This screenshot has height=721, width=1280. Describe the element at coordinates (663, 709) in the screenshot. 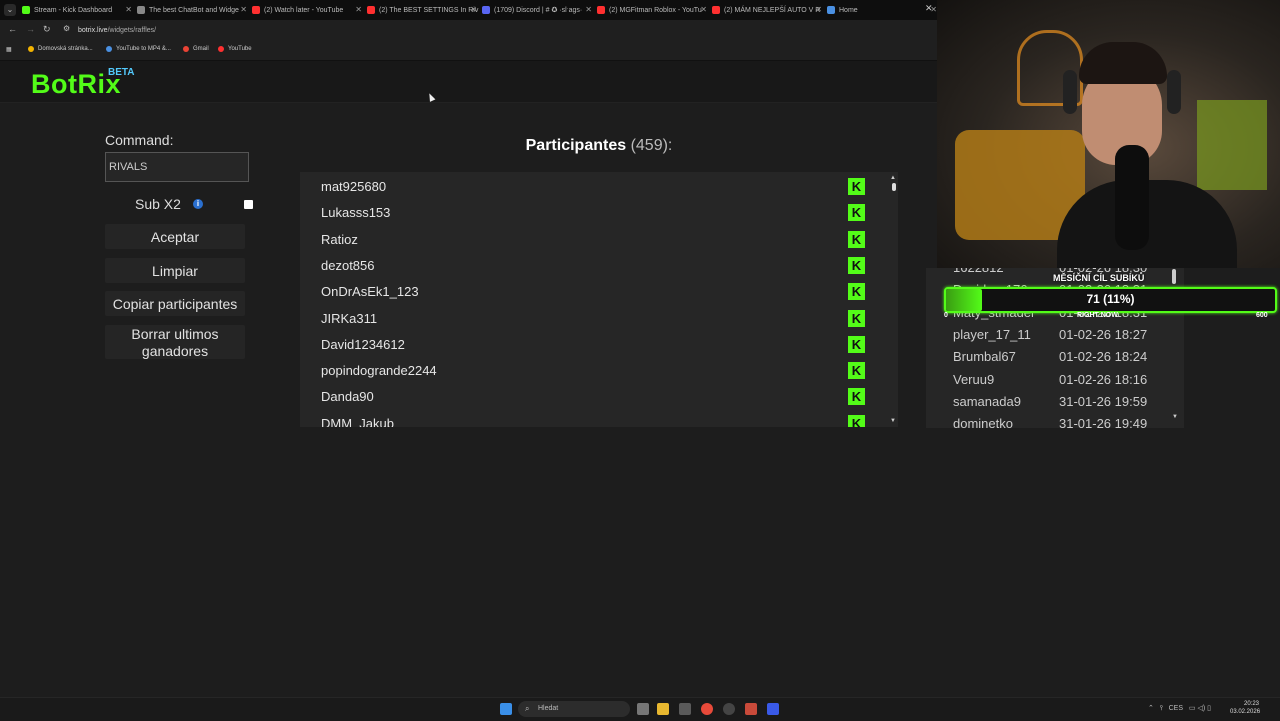

I see `file-explorer-icon` at that location.